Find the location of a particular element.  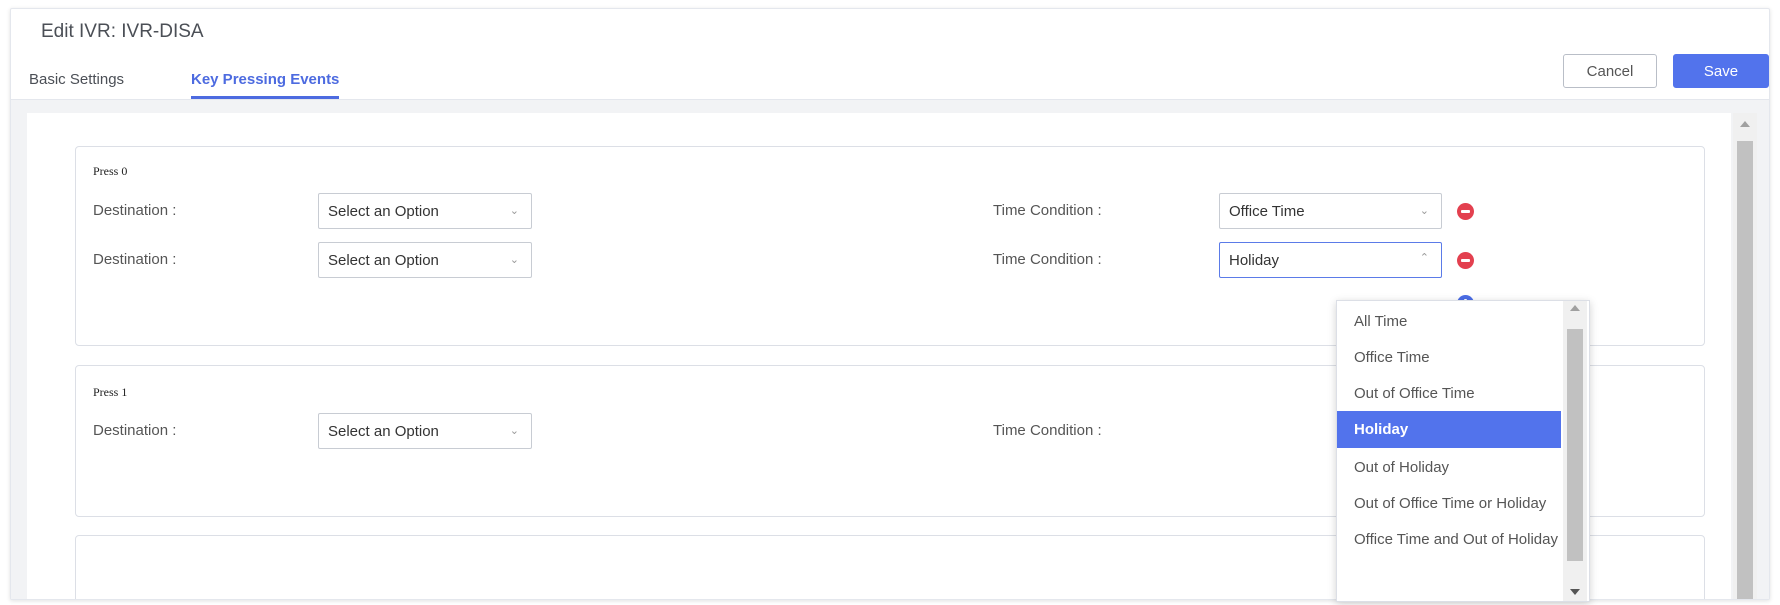

page-scrollbar is located at coordinates (1745, 356).